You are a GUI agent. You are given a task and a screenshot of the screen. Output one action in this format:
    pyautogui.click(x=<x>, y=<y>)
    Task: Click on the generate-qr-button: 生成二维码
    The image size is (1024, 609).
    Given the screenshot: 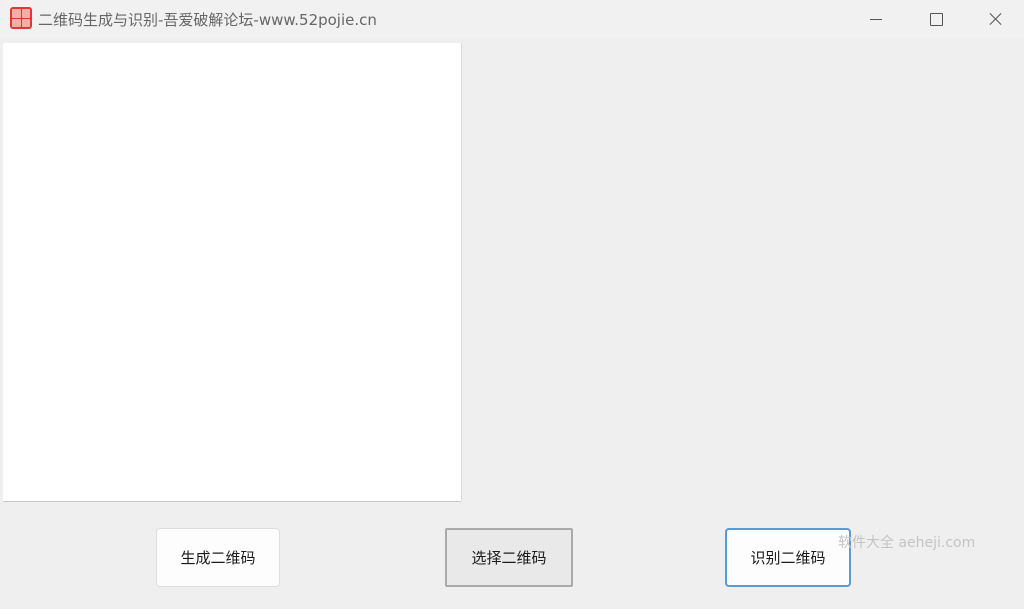 What is the action you would take?
    pyautogui.click(x=218, y=557)
    